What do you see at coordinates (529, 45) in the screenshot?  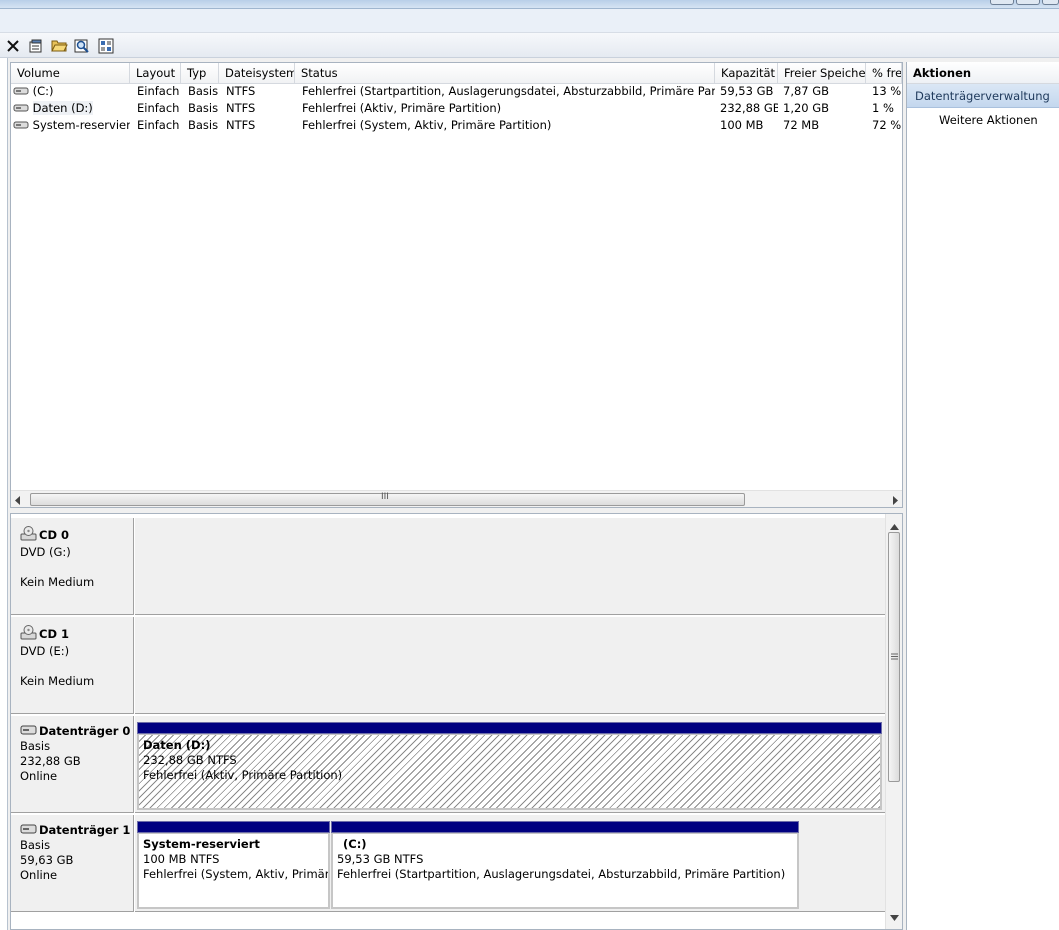 I see `toolbar` at bounding box center [529, 45].